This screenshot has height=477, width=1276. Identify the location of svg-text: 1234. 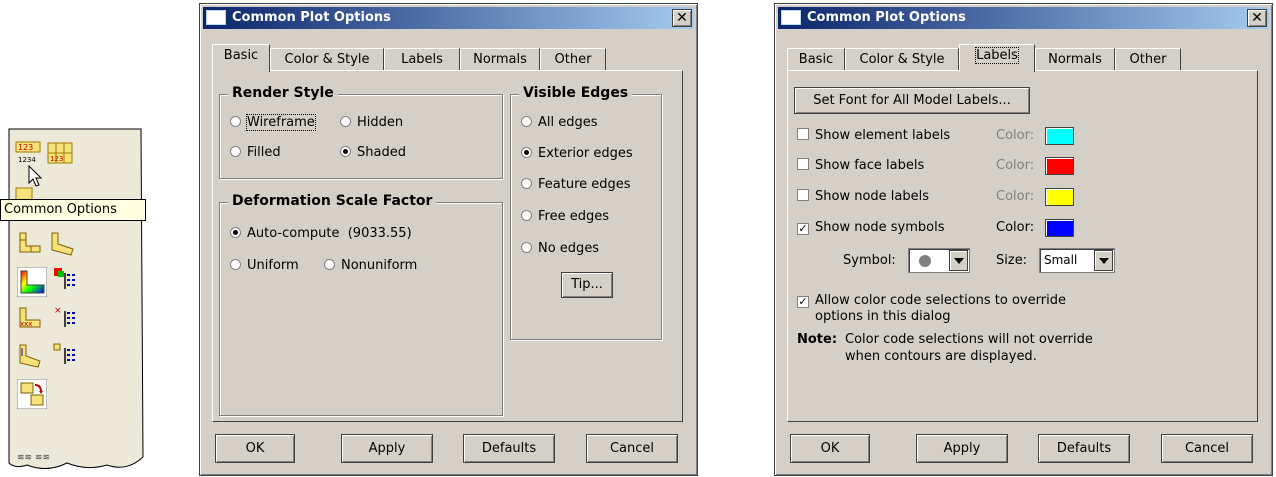
(27, 160).